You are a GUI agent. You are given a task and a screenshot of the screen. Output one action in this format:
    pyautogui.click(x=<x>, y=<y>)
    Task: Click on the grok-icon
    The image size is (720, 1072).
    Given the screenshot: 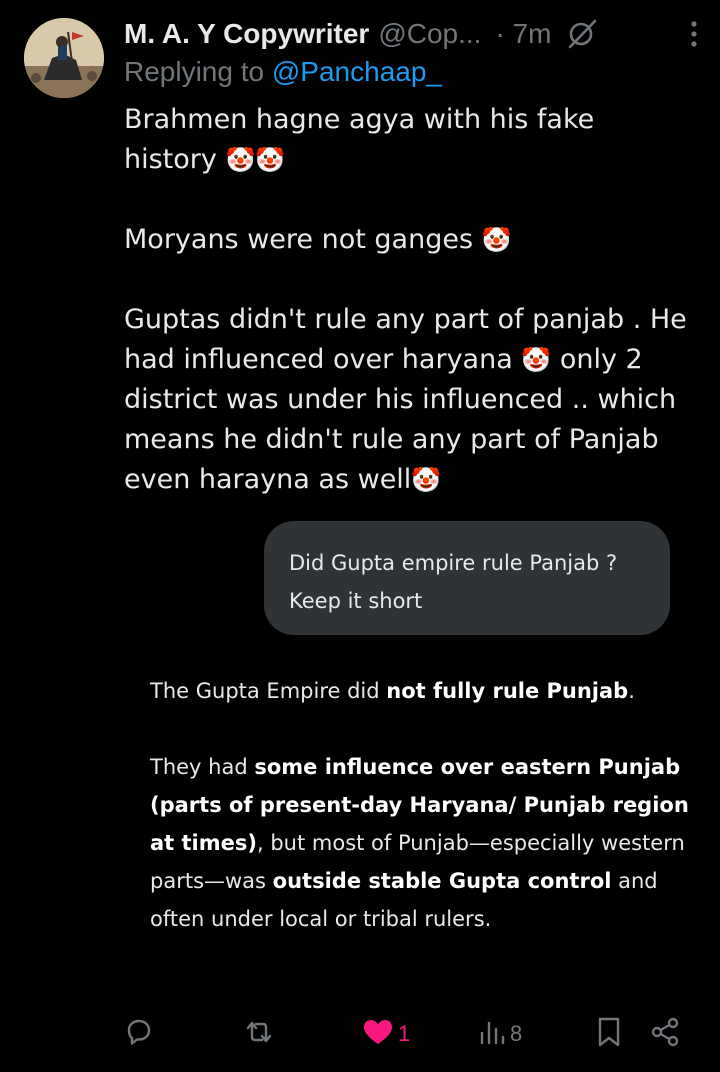 What is the action you would take?
    pyautogui.click(x=582, y=34)
    